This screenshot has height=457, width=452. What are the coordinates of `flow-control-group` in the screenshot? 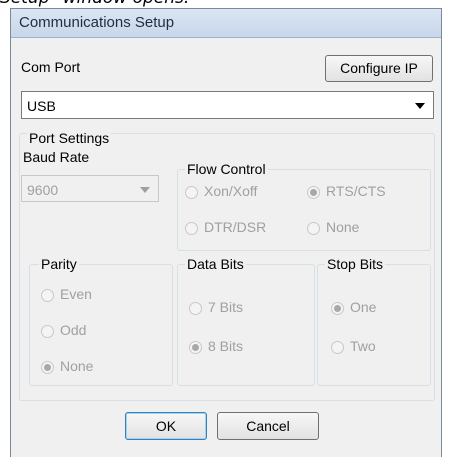 It's located at (304, 210).